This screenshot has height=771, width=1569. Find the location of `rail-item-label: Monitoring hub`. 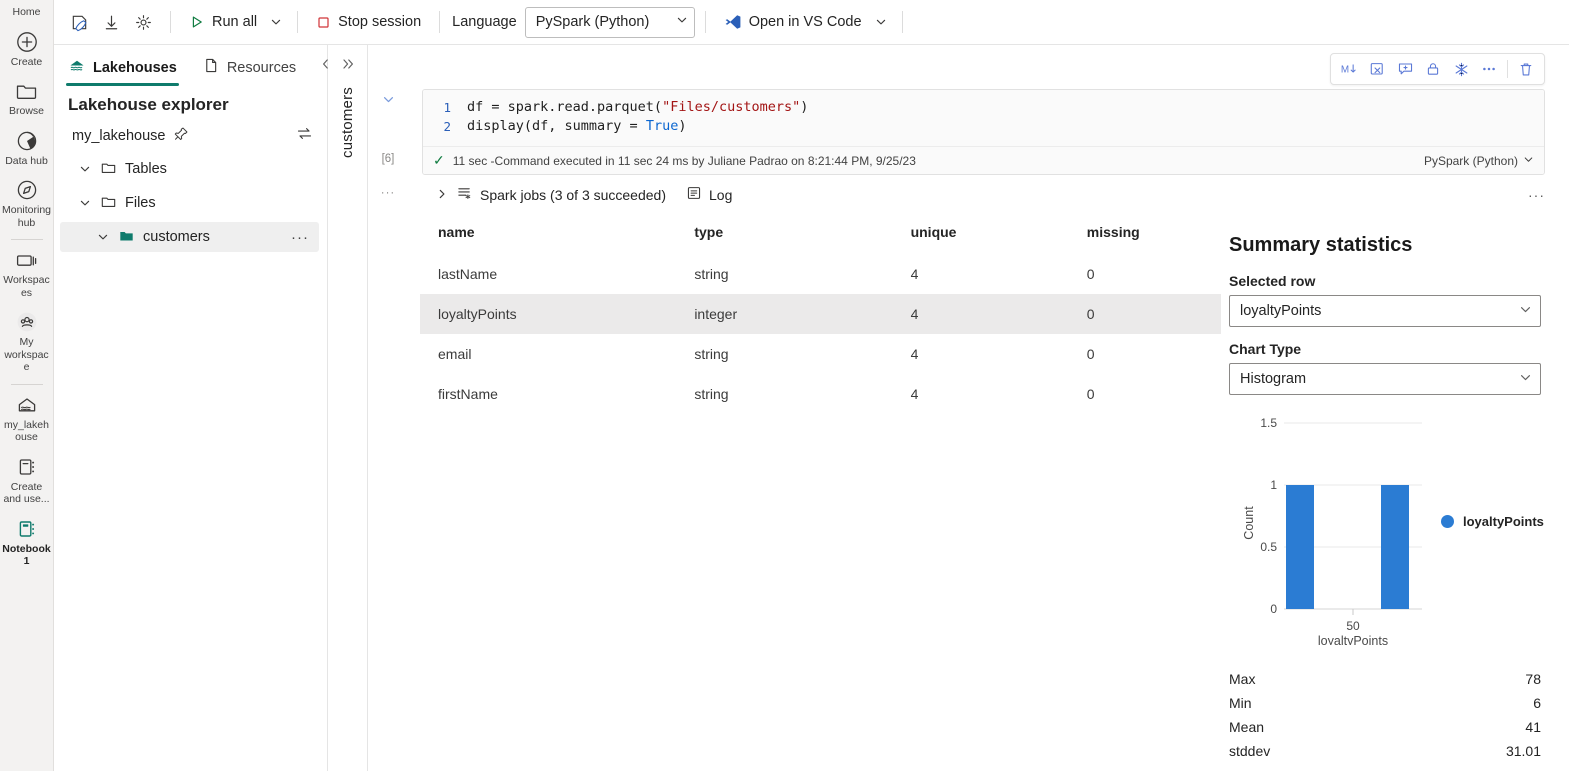

rail-item-label: Monitoring hub is located at coordinates (26, 216).